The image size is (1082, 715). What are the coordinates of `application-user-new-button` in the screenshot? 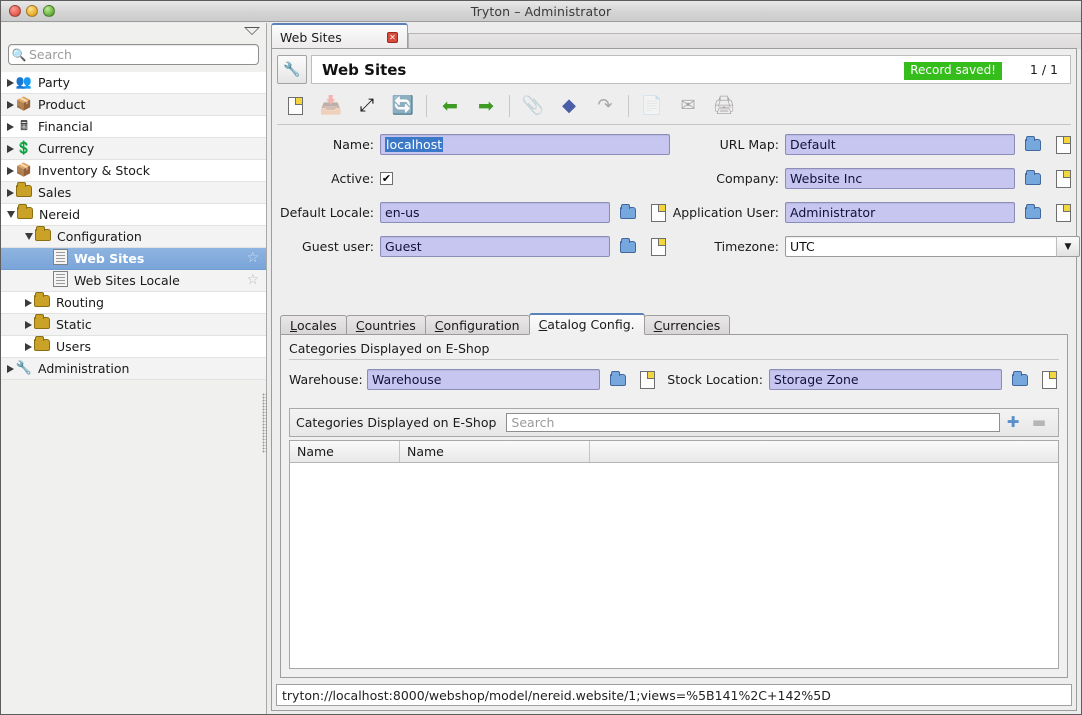 It's located at (1063, 213).